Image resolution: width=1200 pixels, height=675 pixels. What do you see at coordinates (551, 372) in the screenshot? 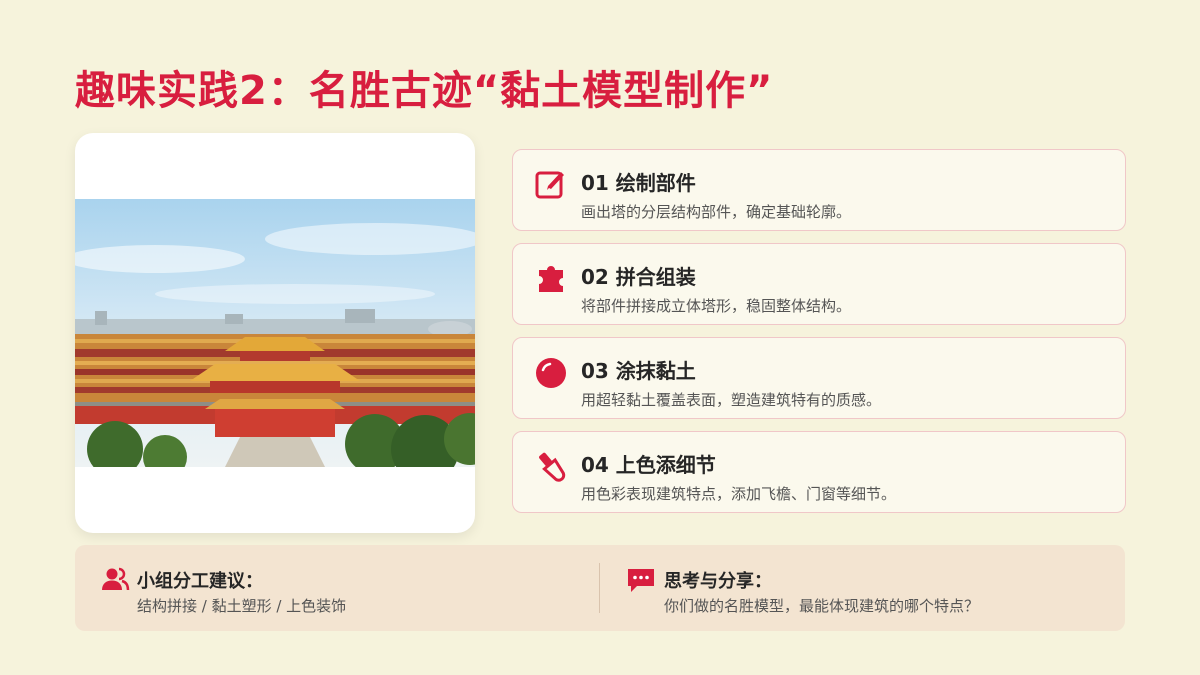
I see `circle-icon` at bounding box center [551, 372].